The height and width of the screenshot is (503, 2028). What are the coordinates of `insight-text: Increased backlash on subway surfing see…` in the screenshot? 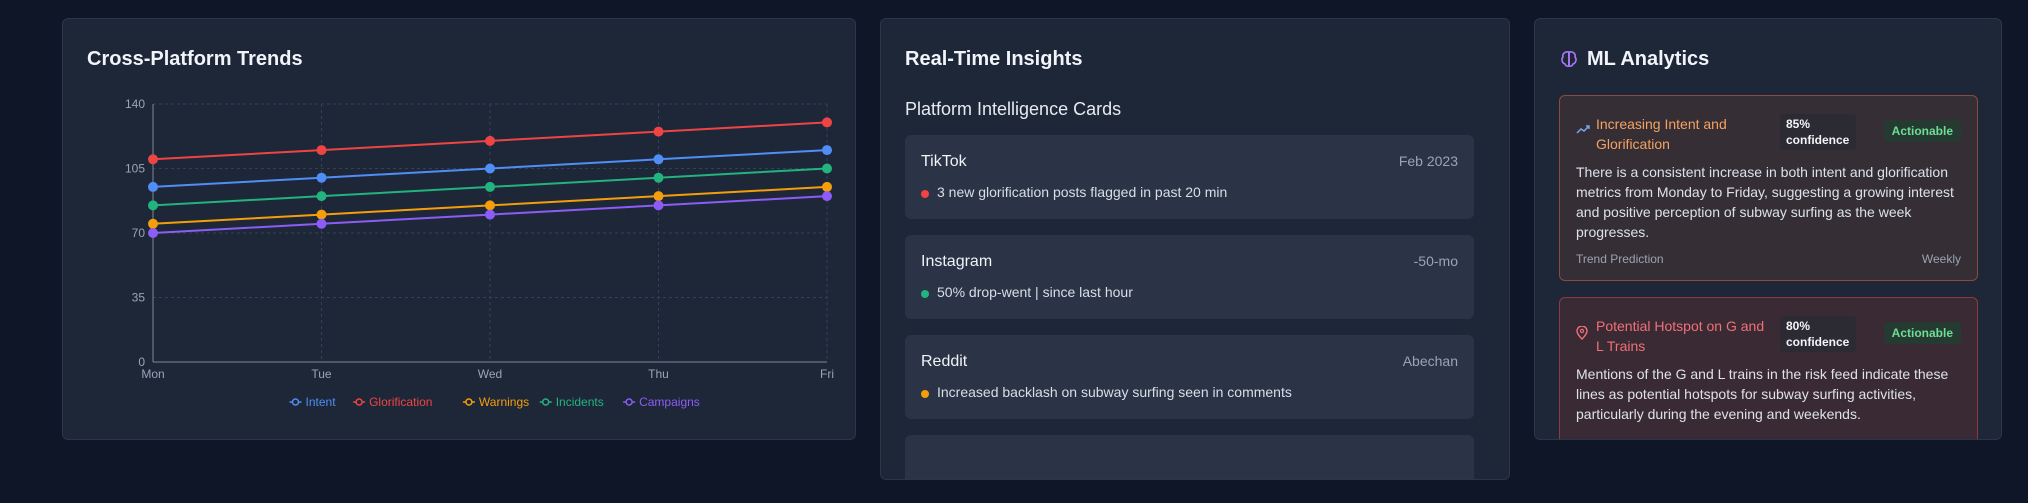 It's located at (1114, 392).